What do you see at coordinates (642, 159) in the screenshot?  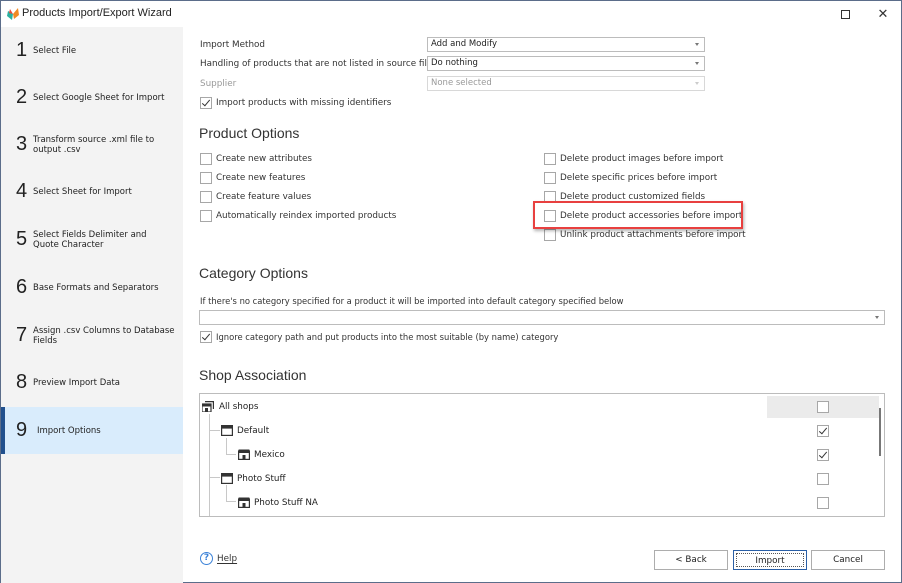 I see `delete-images-label: Delete product images before import` at bounding box center [642, 159].